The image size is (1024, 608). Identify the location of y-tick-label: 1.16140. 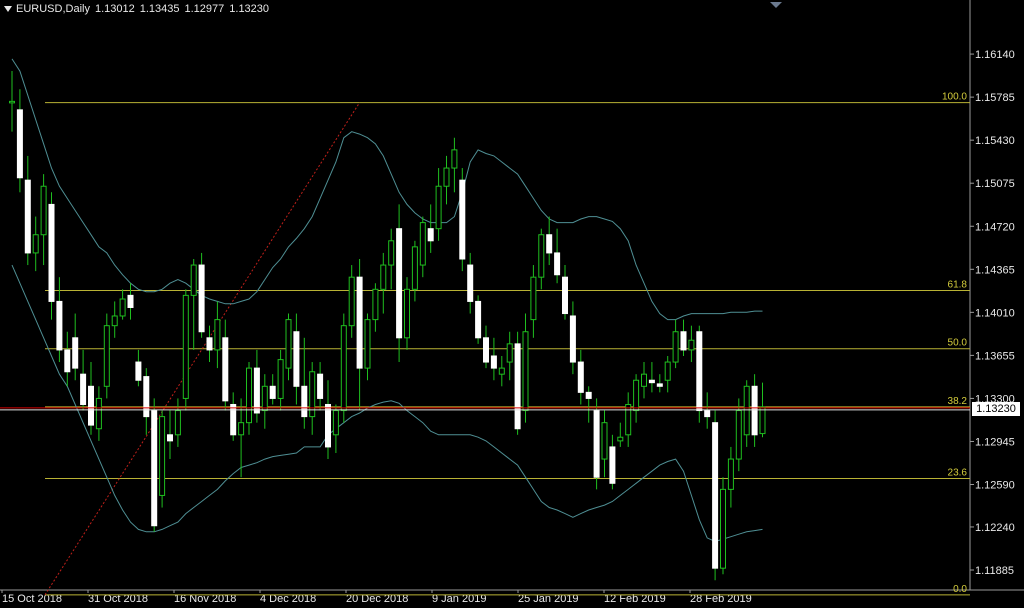
(995, 55).